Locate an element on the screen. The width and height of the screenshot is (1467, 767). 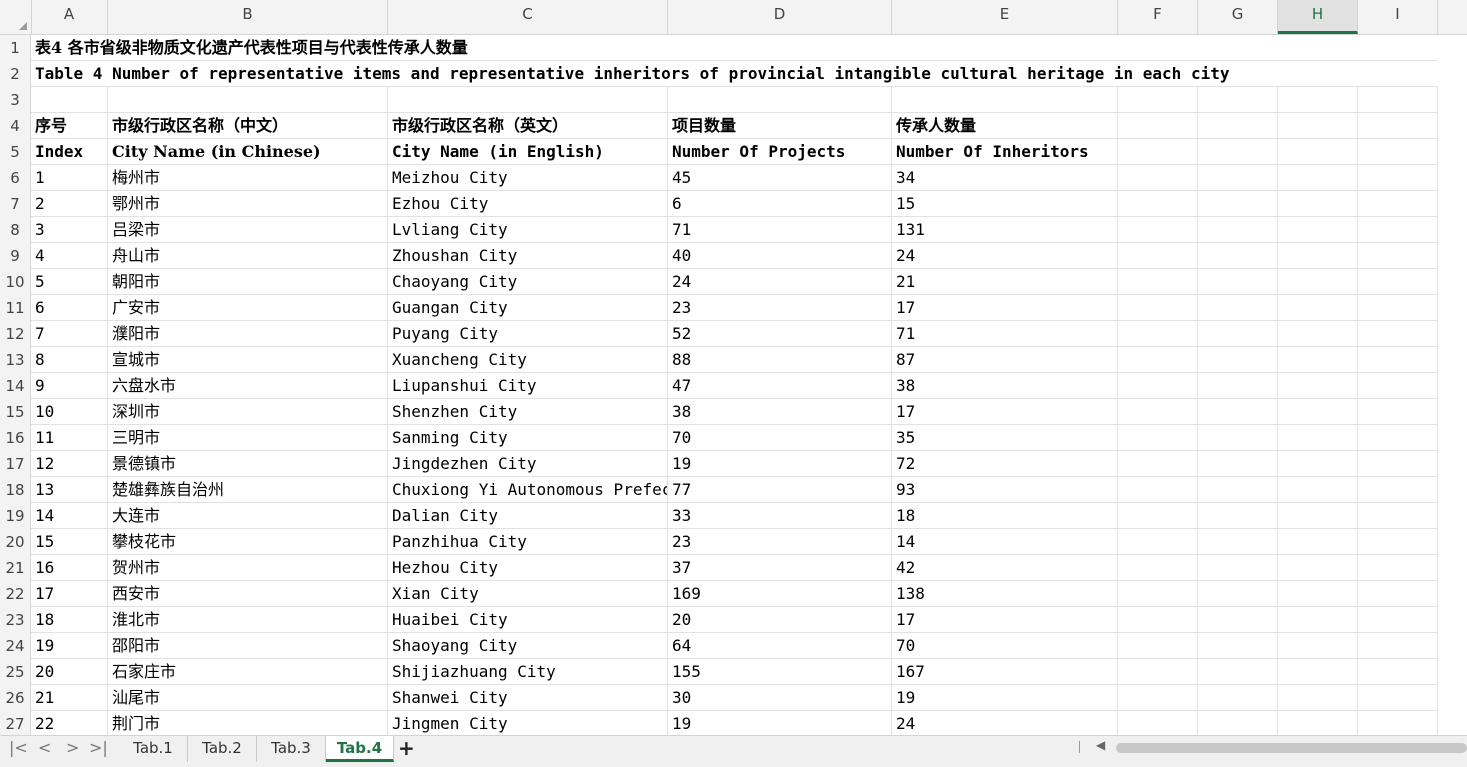
cell-a8: 3 is located at coordinates (69, 230).